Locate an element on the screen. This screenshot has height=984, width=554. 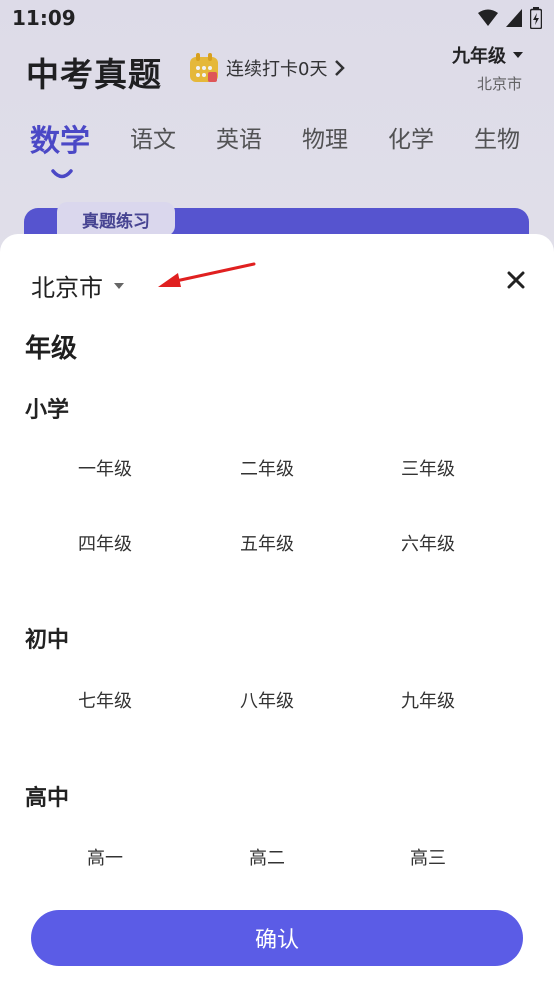
section-title-middle: 初中 is located at coordinates (47, 640).